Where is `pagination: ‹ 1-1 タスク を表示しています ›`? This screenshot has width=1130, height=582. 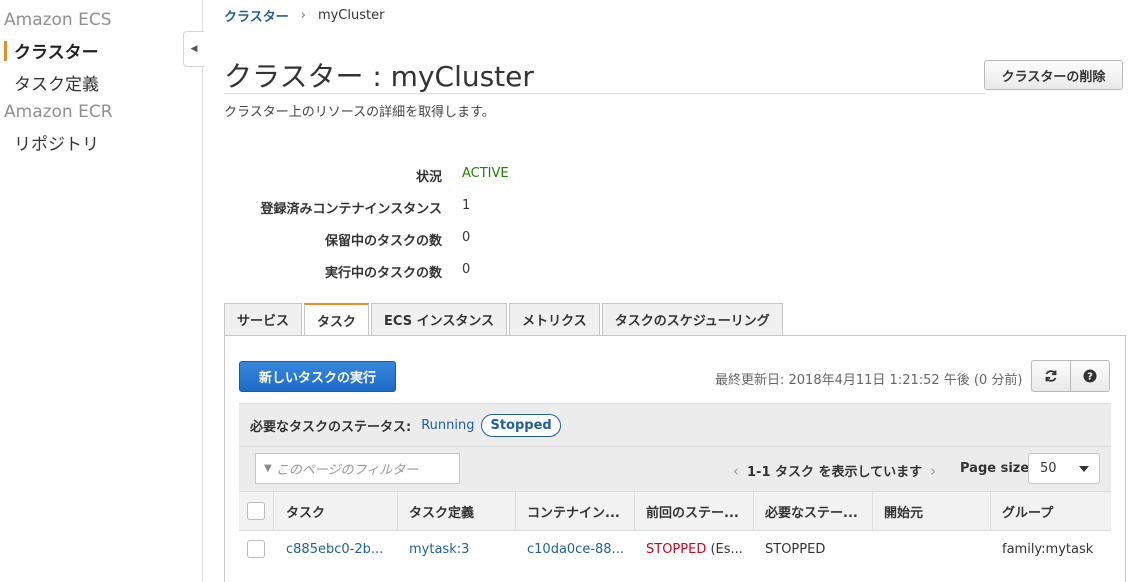
pagination: ‹ 1-1 タスク を表示しています › is located at coordinates (834, 471).